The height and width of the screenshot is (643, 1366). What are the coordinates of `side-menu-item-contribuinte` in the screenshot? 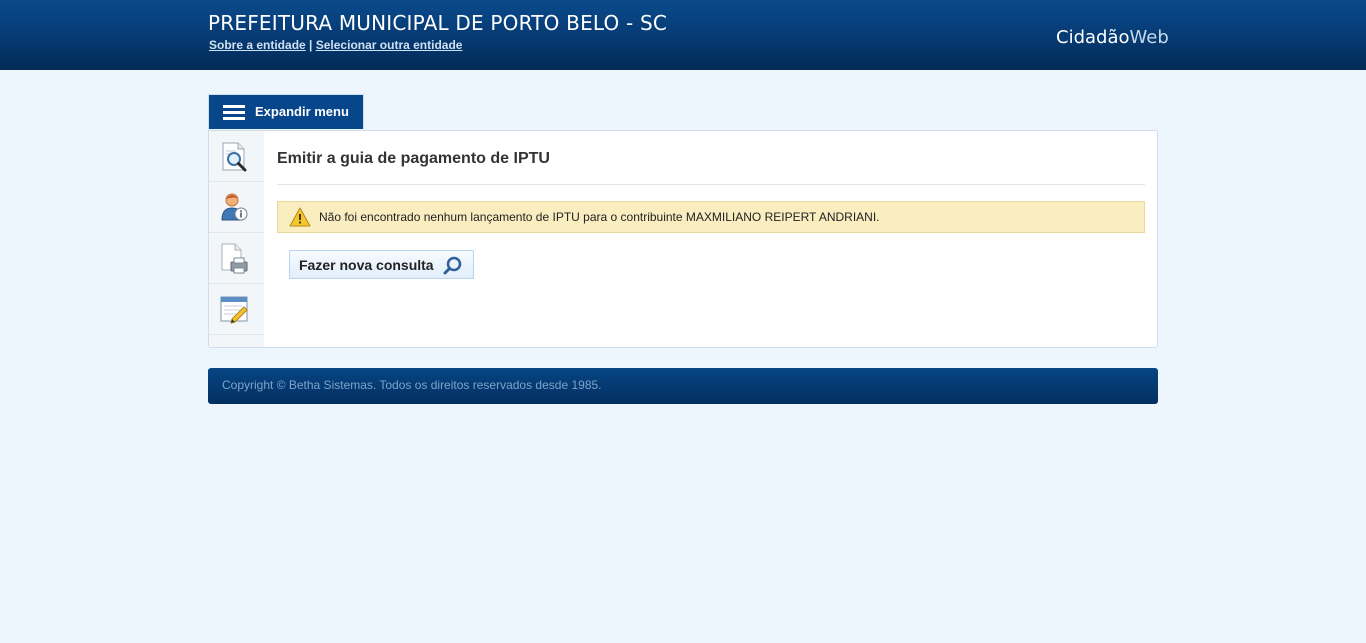 It's located at (236, 207).